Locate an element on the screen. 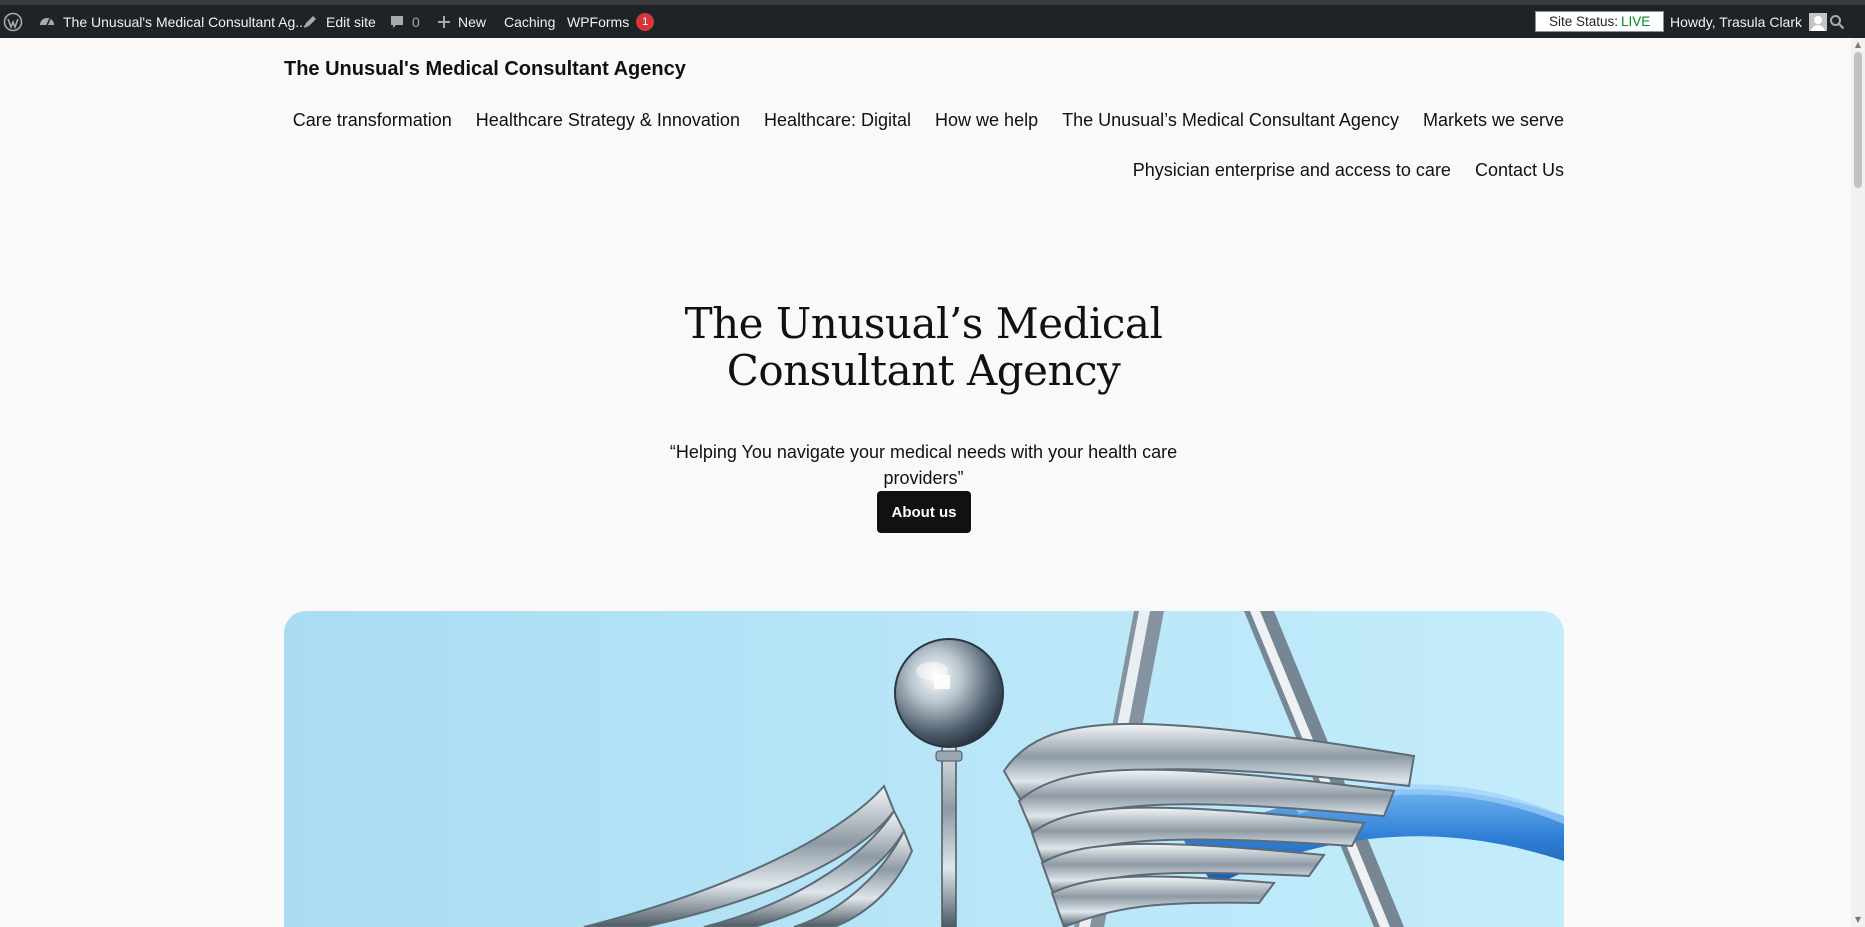  admin-search-button is located at coordinates (1837, 21).